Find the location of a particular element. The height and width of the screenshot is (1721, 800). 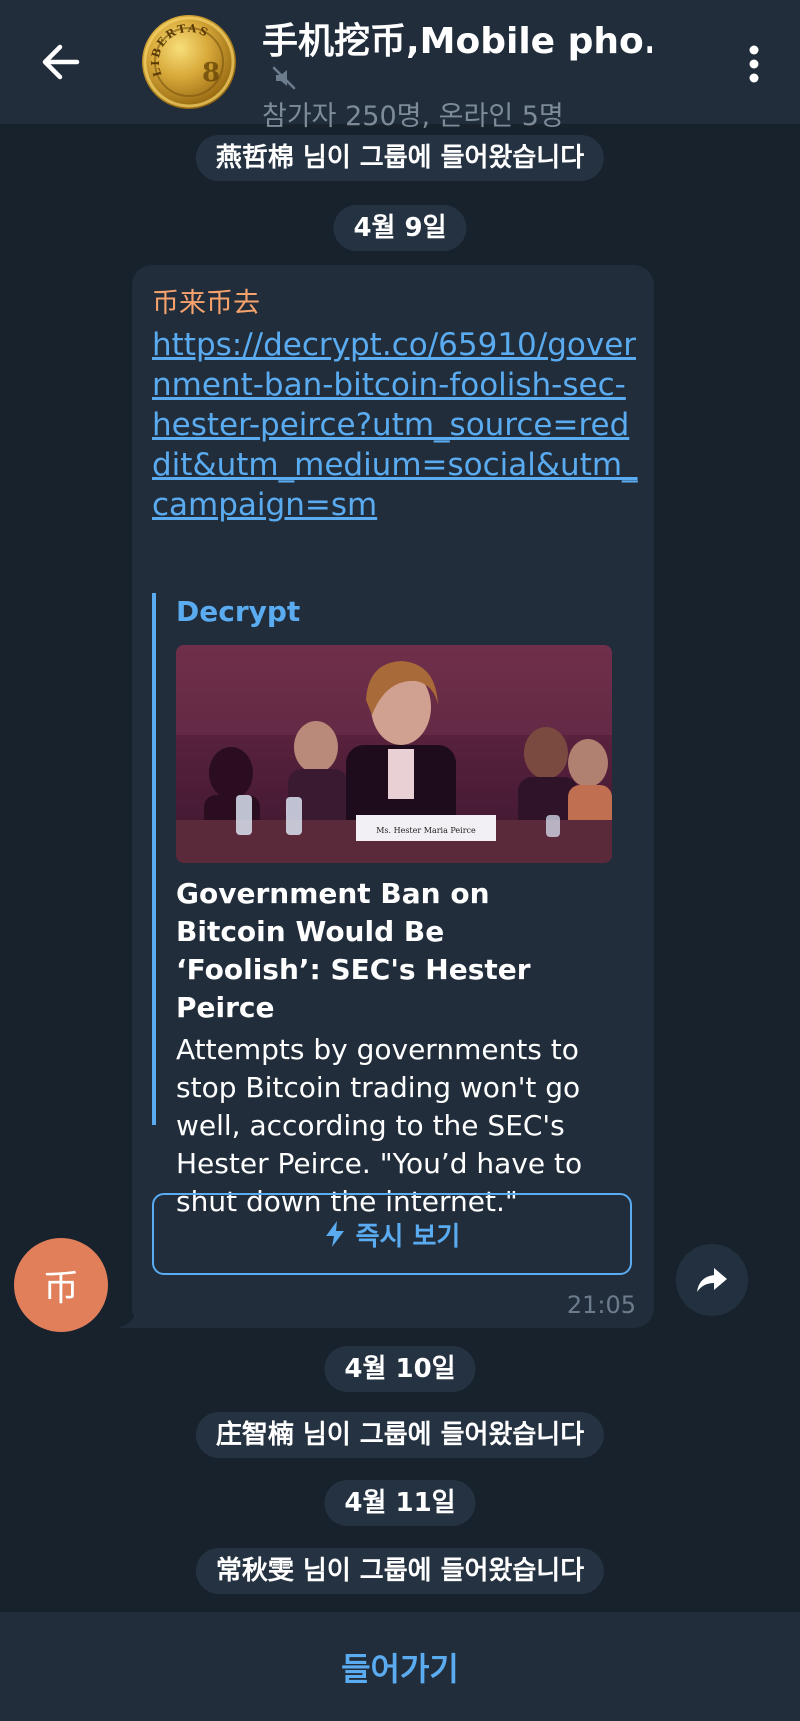

message-time: 21:05 is located at coordinates (601, 1305).